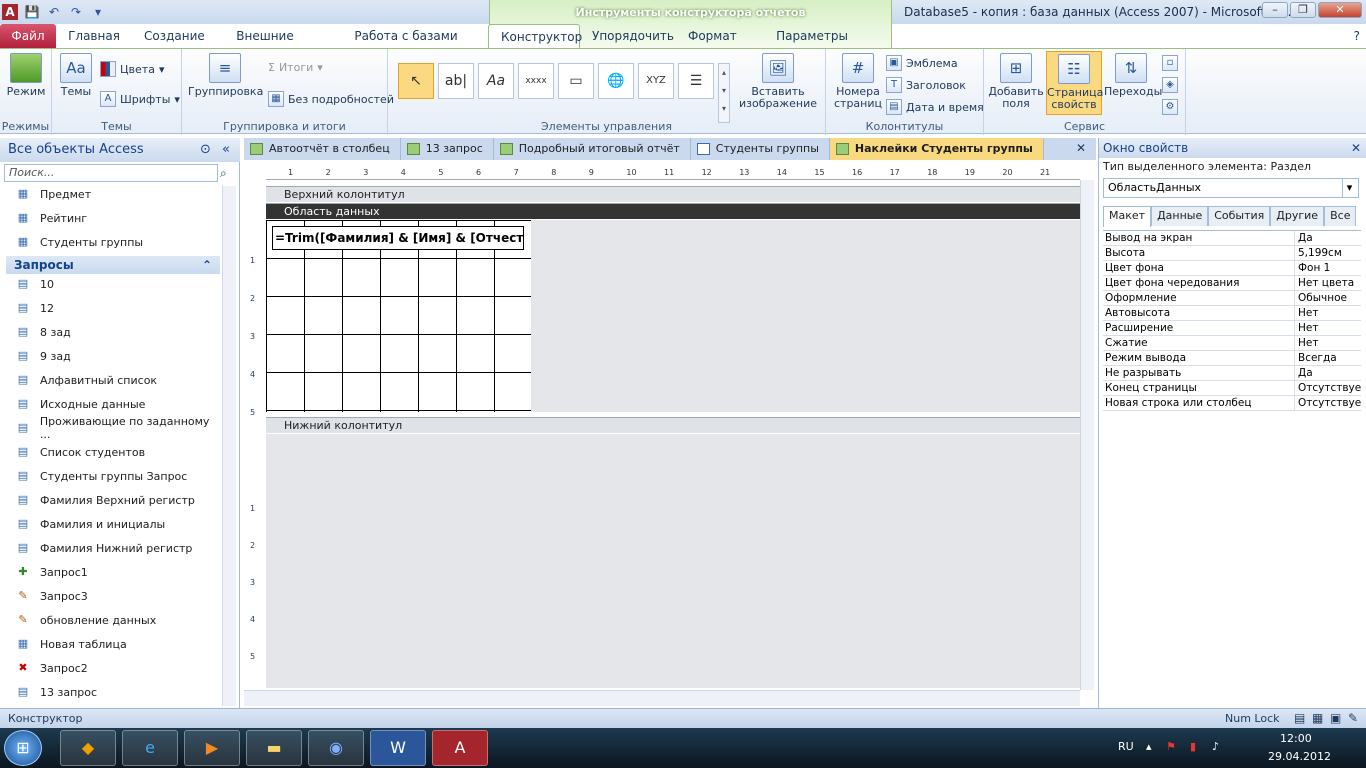  What do you see at coordinates (1232, 358) in the screenshot?
I see `property-row: Режим вывода Всегда` at bounding box center [1232, 358].